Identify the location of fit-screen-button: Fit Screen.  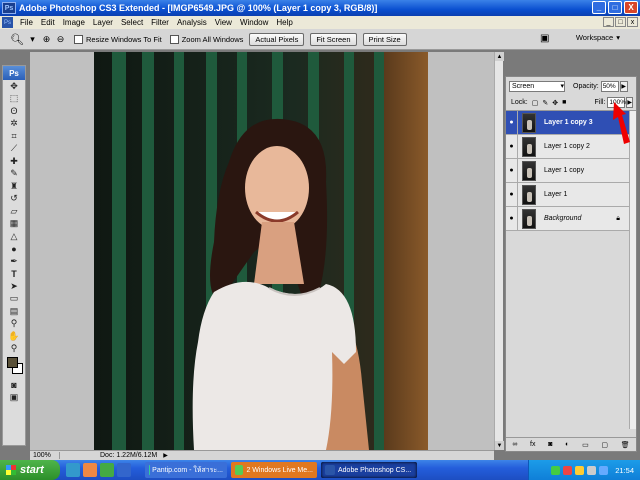
(333, 39).